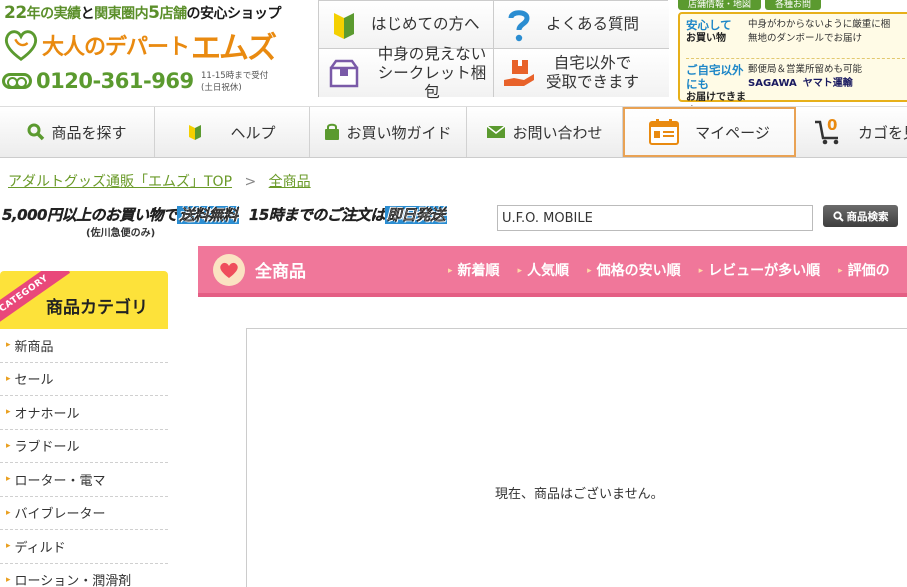  What do you see at coordinates (882, 132) in the screenshot?
I see `nav-label: カゴを見る` at bounding box center [882, 132].